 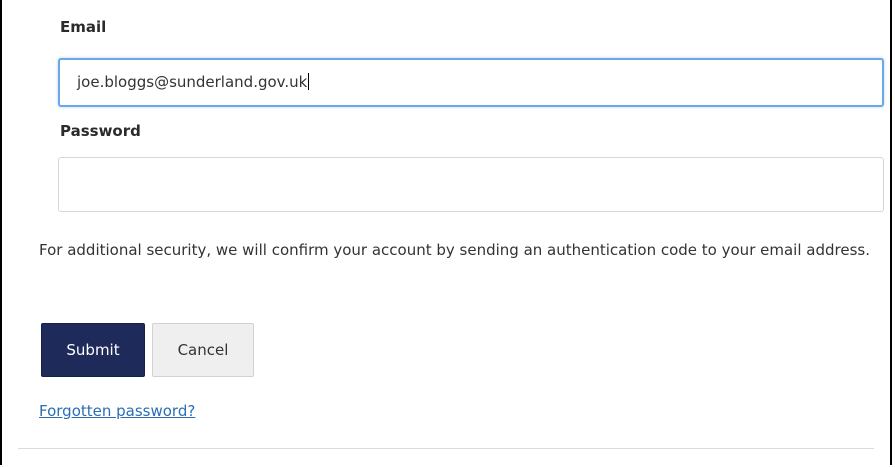 I want to click on email-label: Email, so click(x=83, y=27).